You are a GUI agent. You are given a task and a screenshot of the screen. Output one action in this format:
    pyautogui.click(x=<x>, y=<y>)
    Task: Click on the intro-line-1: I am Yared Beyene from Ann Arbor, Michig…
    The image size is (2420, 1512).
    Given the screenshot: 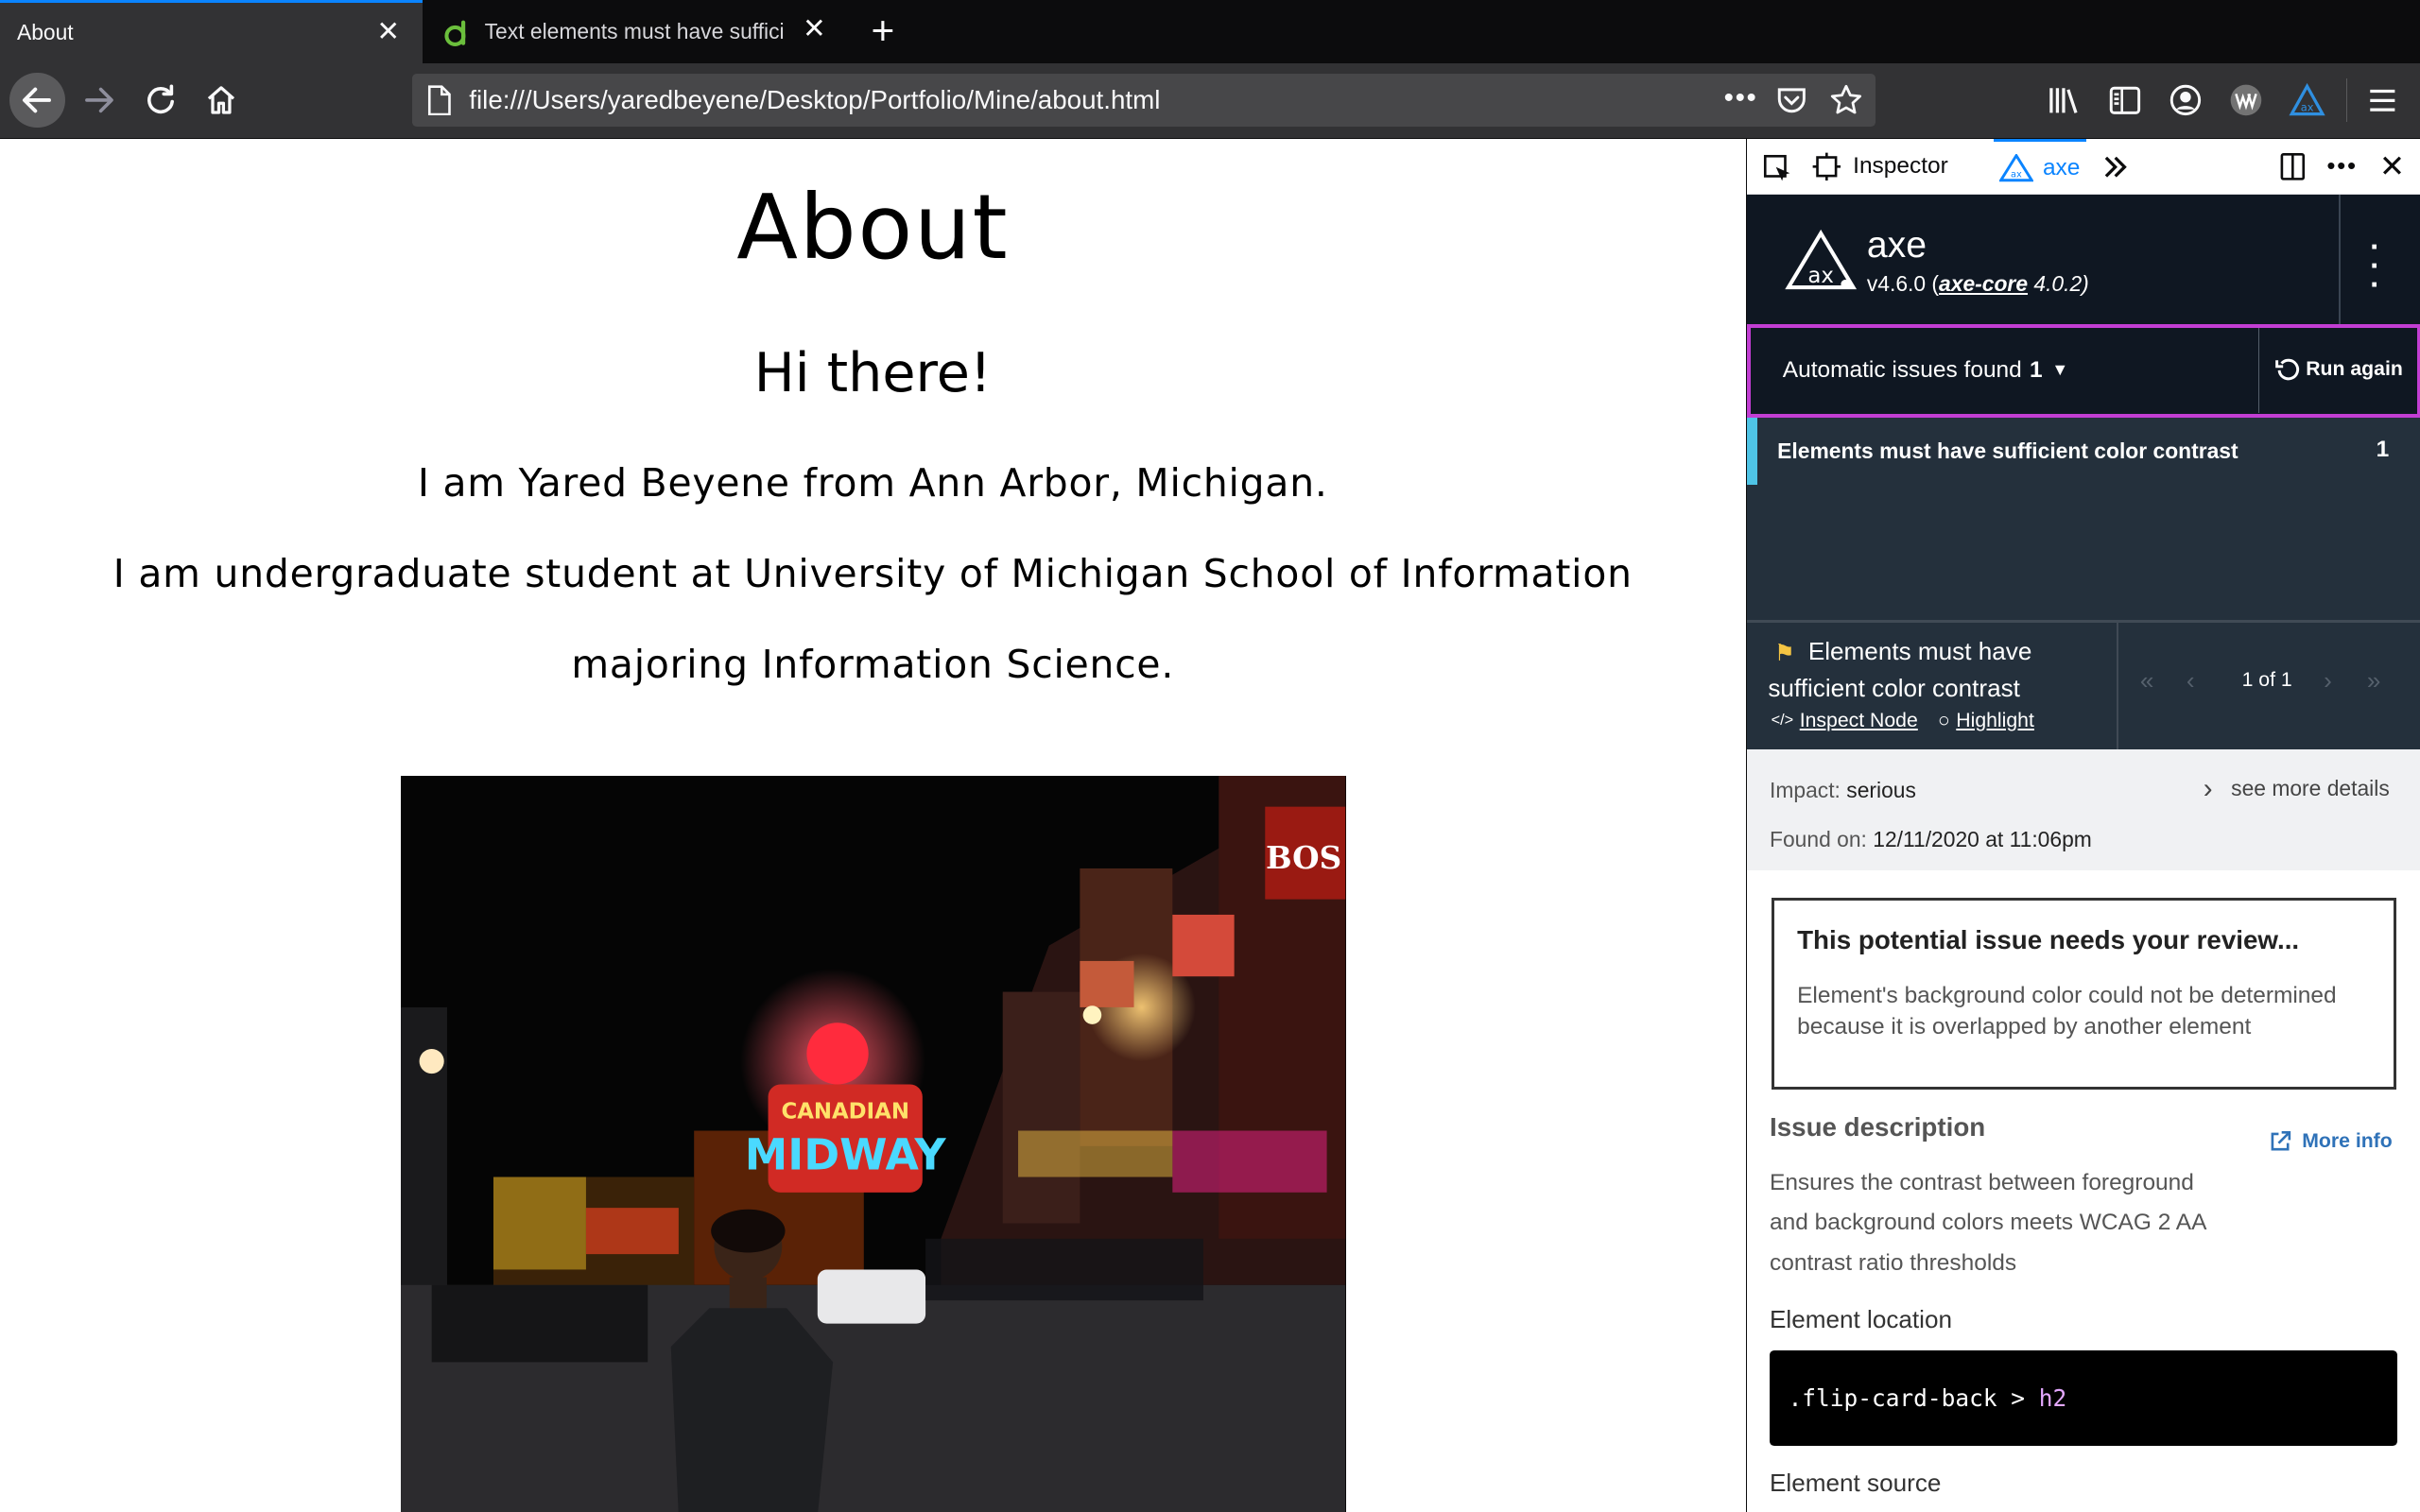 What is the action you would take?
    pyautogui.click(x=872, y=482)
    